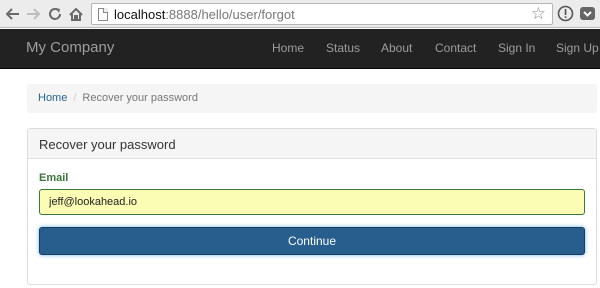  Describe the element at coordinates (140, 98) in the screenshot. I see `breadcrumb-current: Recover your password` at that location.